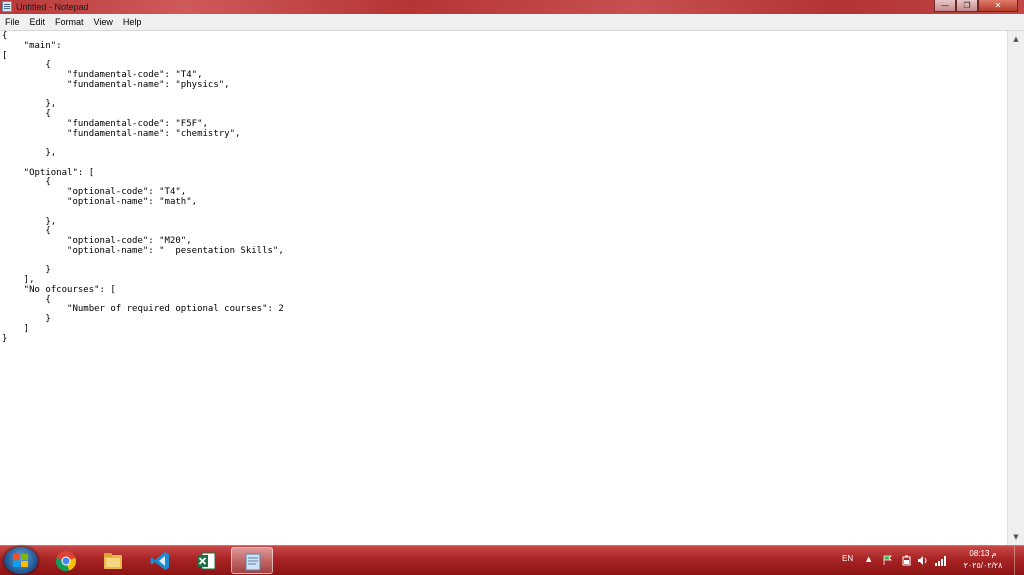 The height and width of the screenshot is (575, 1024). I want to click on taskbar: EN ▲ 08:13 م ٢٠٢٥/٠٢/٢٨, so click(512, 560).